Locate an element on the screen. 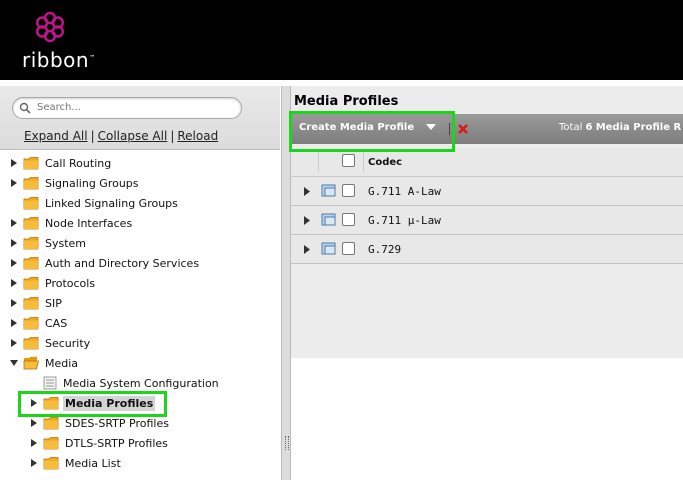 The width and height of the screenshot is (683, 480). codec-cell: G.711 µ-Law is located at coordinates (404, 220).